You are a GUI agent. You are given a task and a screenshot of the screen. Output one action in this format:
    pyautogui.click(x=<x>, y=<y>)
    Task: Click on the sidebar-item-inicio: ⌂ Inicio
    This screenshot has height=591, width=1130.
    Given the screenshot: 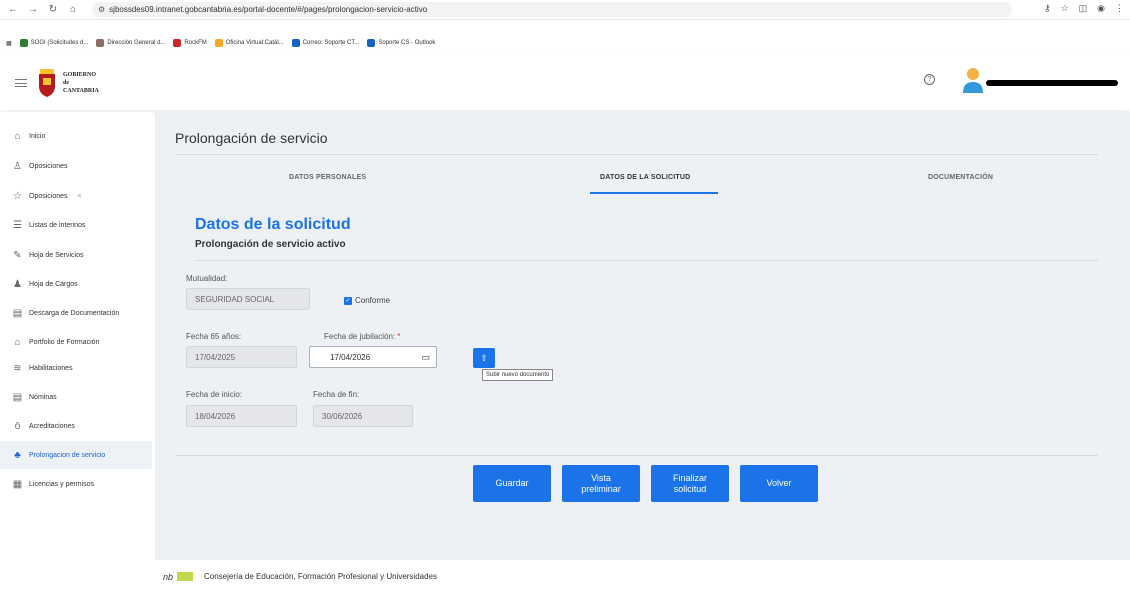 What is the action you would take?
    pyautogui.click(x=76, y=136)
    